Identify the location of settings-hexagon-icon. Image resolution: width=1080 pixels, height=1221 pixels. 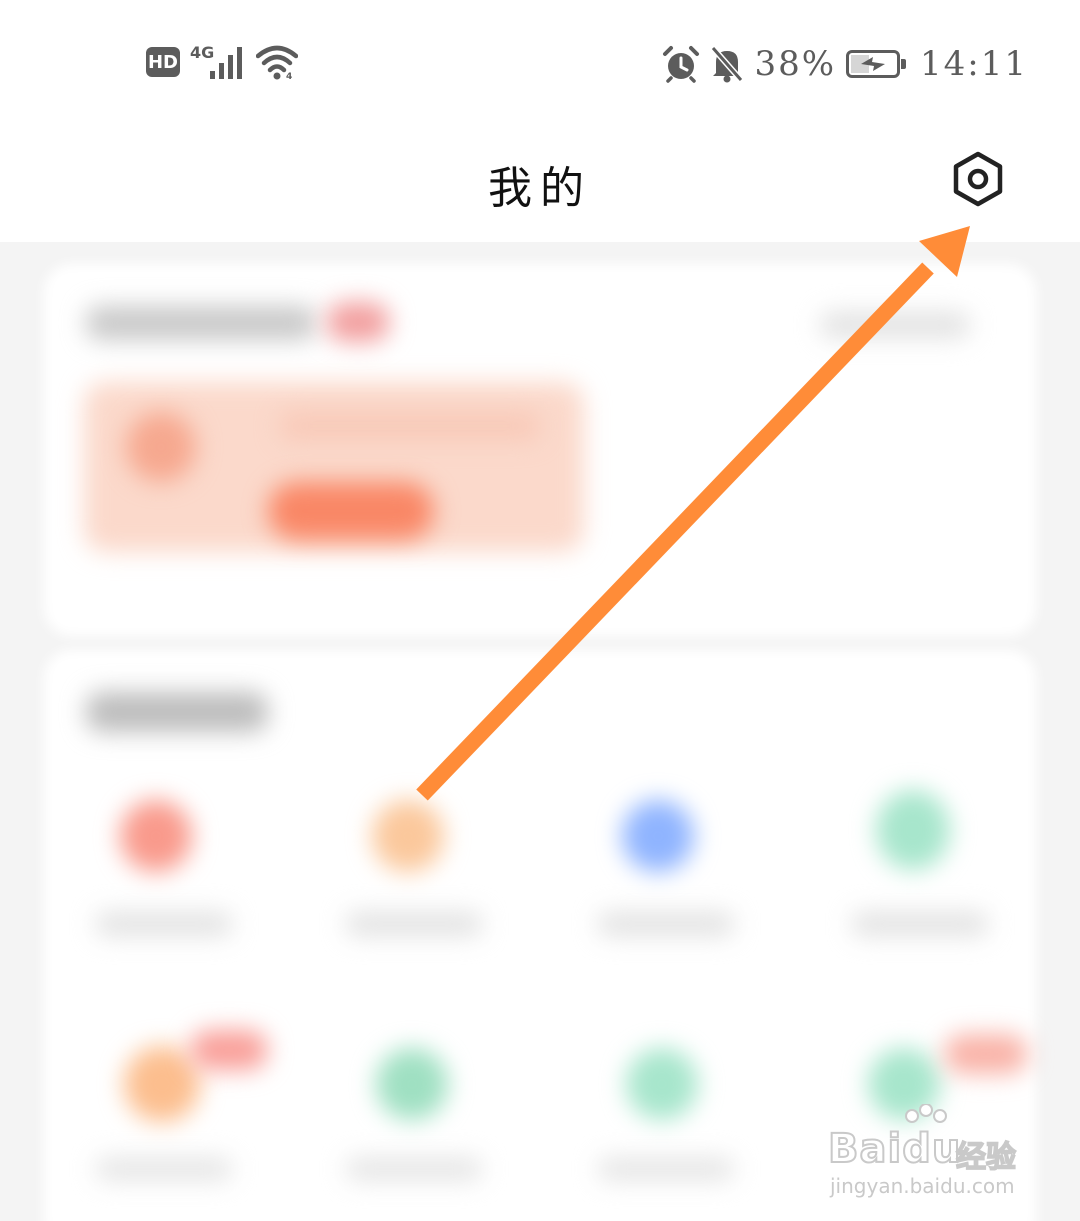
(978, 179).